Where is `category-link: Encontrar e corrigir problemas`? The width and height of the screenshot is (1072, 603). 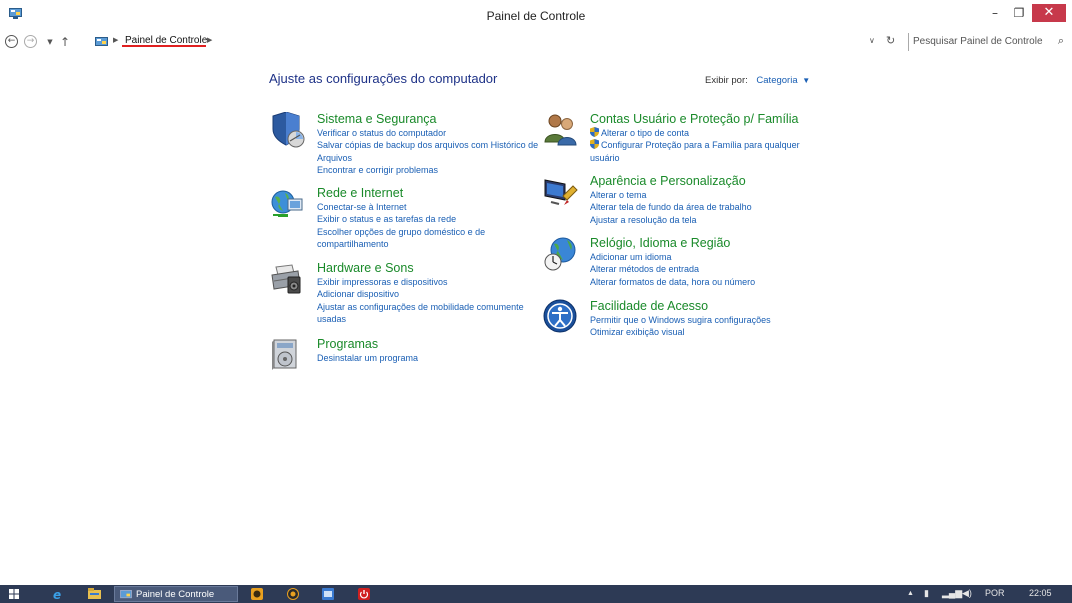 category-link: Encontrar e corrigir problemas is located at coordinates (432, 170).